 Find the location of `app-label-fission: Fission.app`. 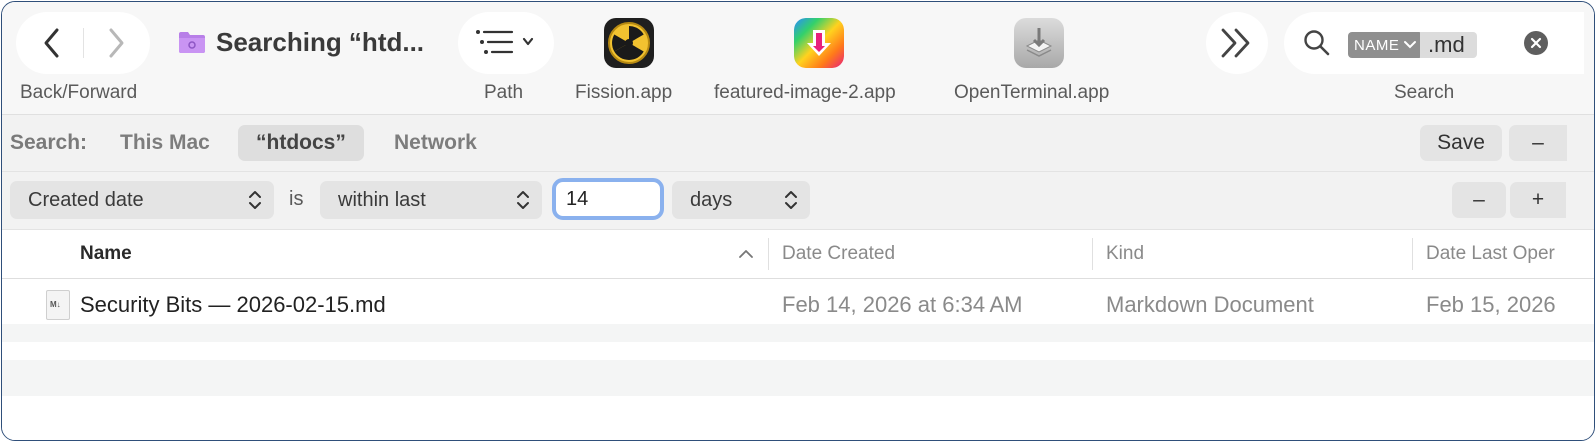

app-label-fission: Fission.app is located at coordinates (623, 93).